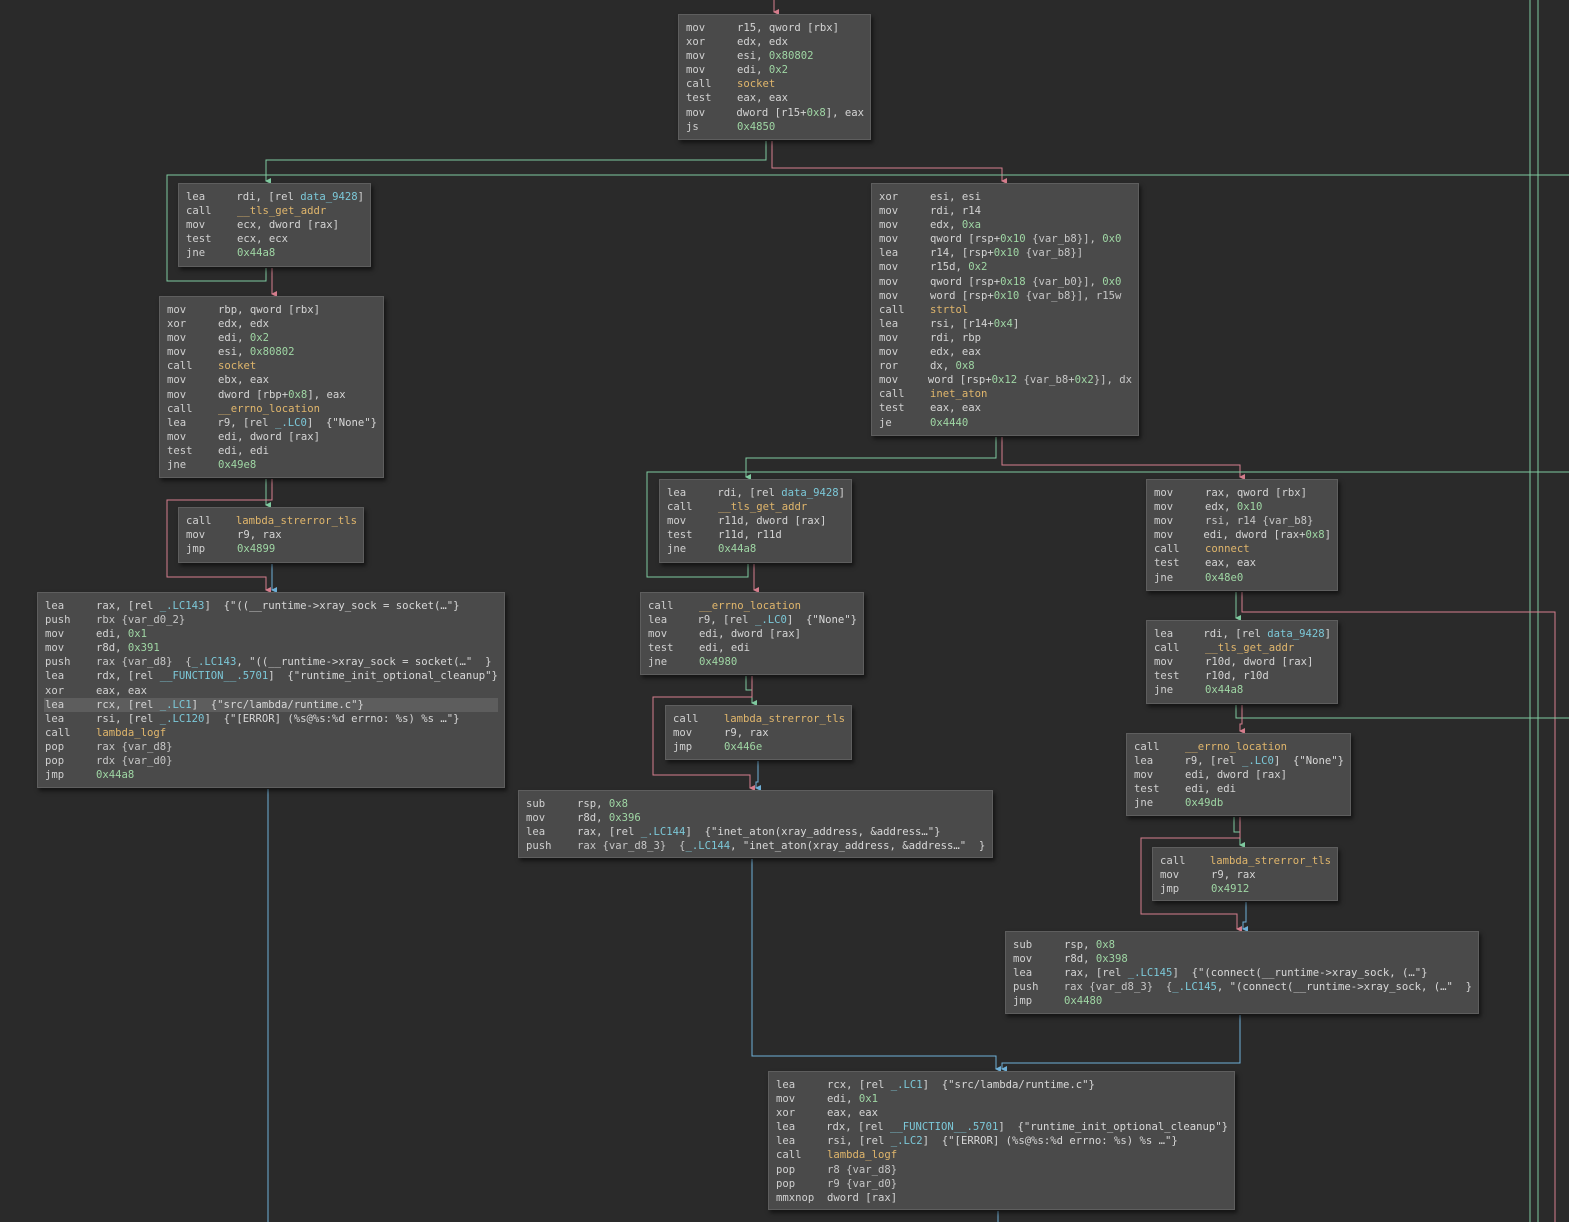 The width and height of the screenshot is (1569, 1222). What do you see at coordinates (1242, 493) in the screenshot?
I see `instruction-line: mov rax, qword [rbx]` at bounding box center [1242, 493].